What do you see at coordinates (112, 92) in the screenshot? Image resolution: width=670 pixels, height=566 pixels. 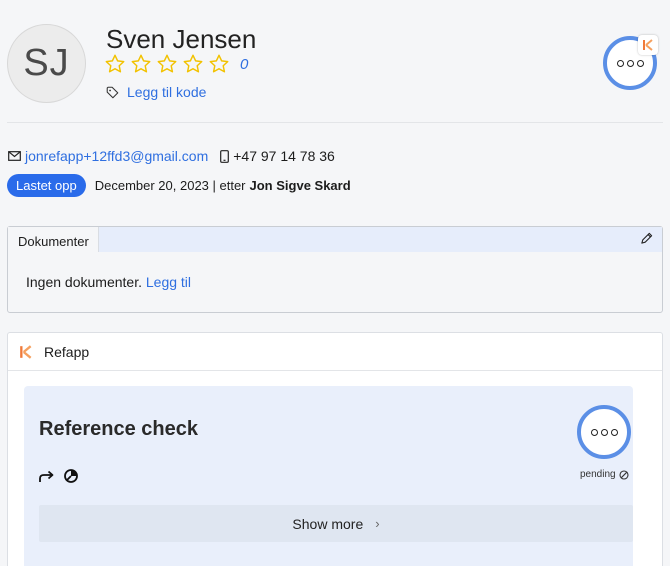 I see `tag-icon` at bounding box center [112, 92].